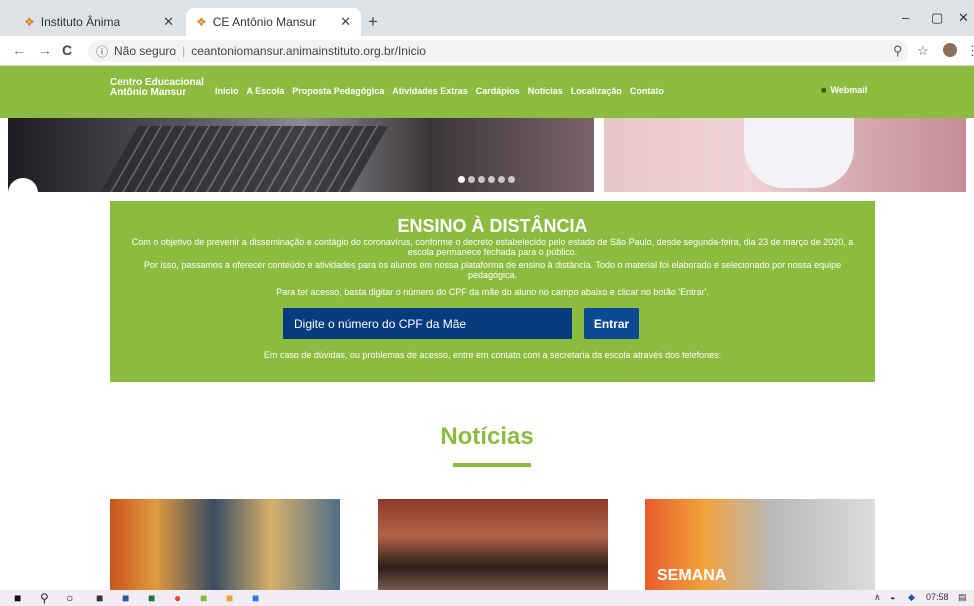 Image resolution: width=974 pixels, height=606 pixels. I want to click on notifications-icon: ▤, so click(962, 597).